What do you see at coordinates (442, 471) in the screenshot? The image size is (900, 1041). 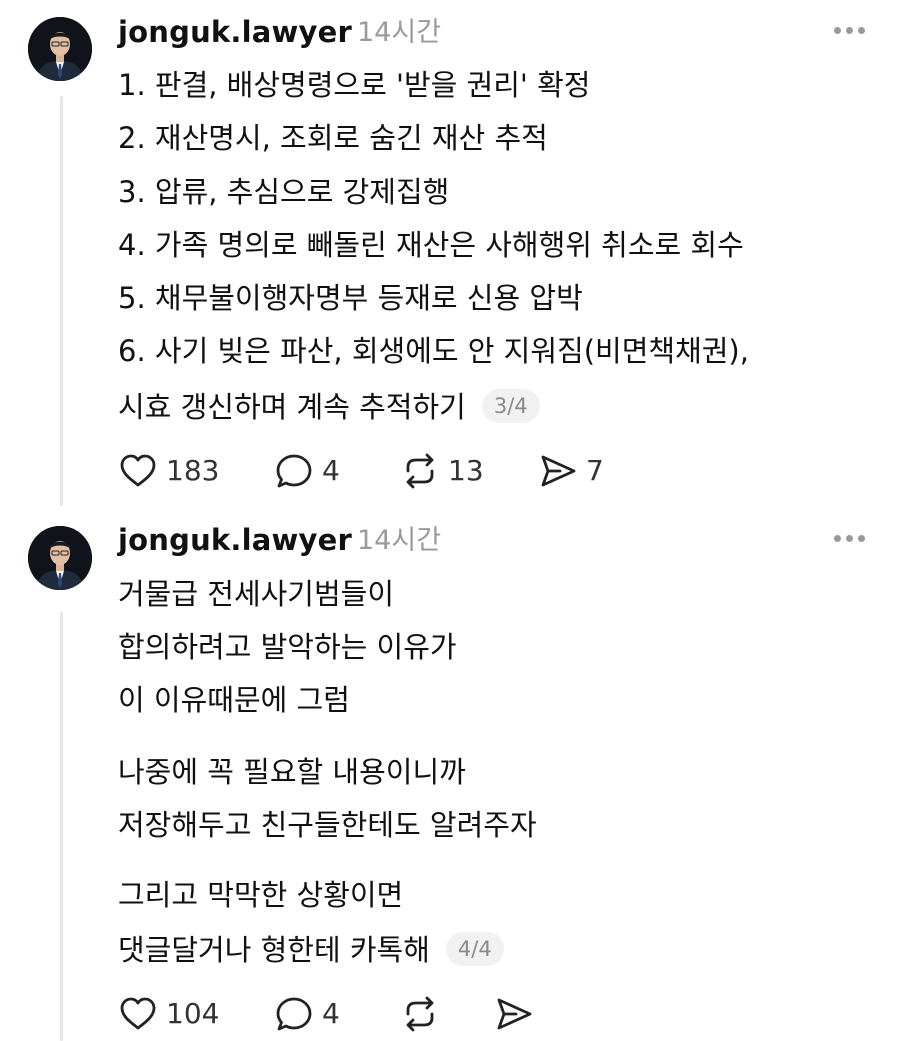 I see `repost-button: 13` at bounding box center [442, 471].